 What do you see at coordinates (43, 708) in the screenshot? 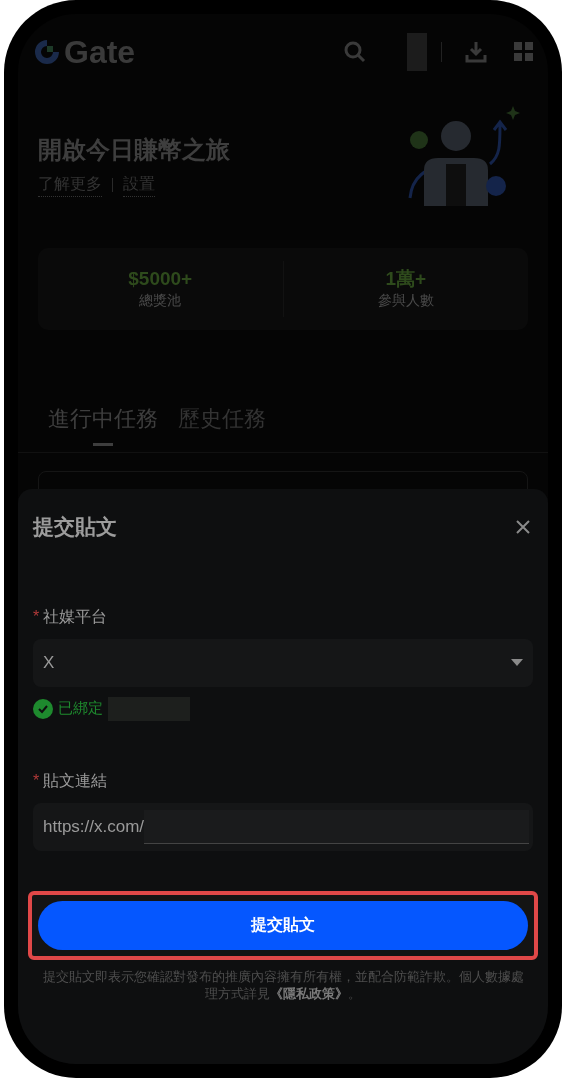
I see `check-icon` at bounding box center [43, 708].